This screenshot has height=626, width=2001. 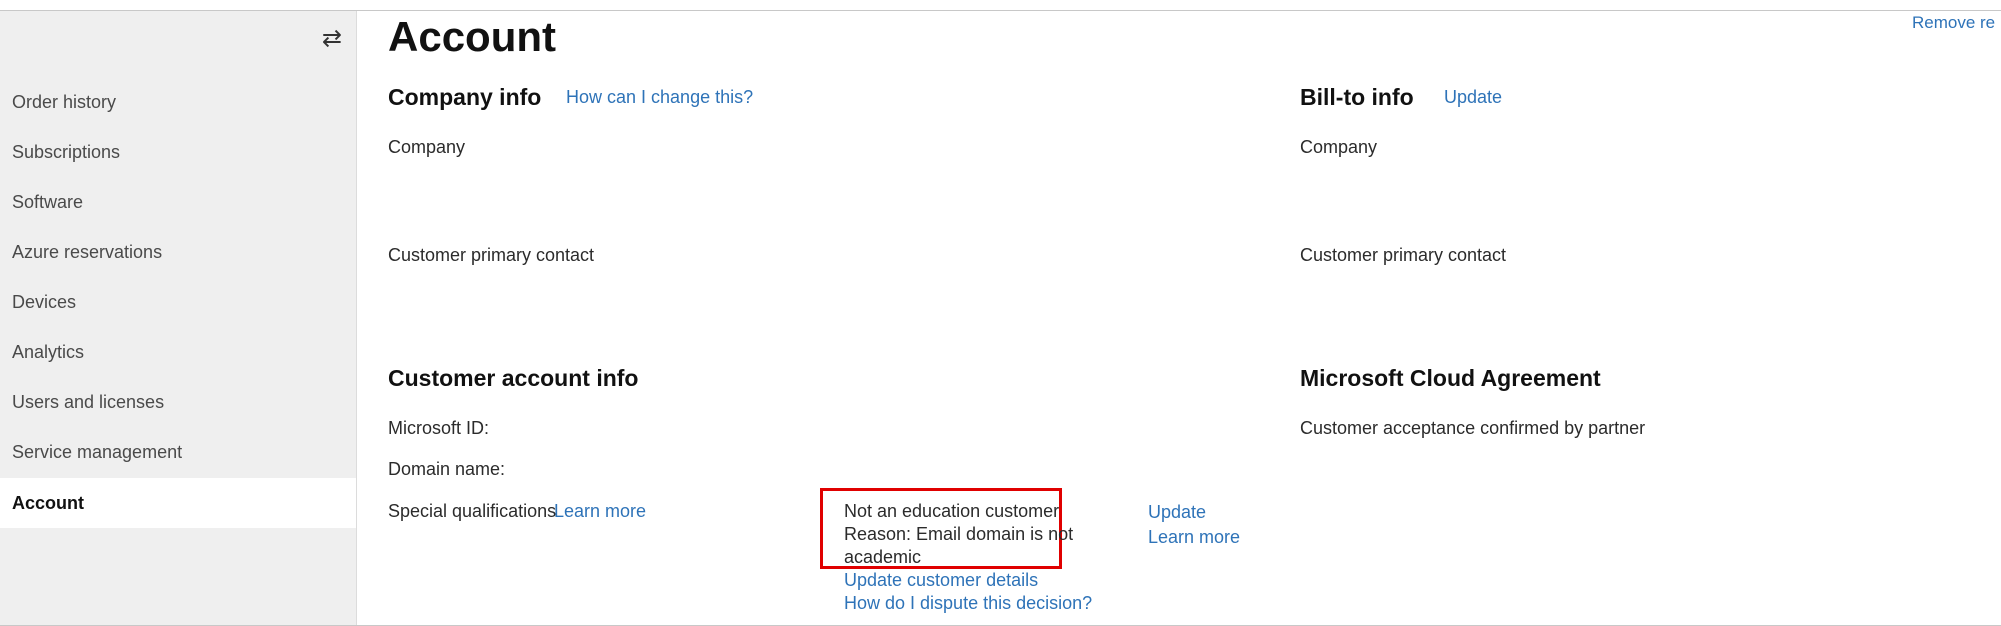 What do you see at coordinates (178, 302) in the screenshot?
I see `sidebar-item-devices: Devices` at bounding box center [178, 302].